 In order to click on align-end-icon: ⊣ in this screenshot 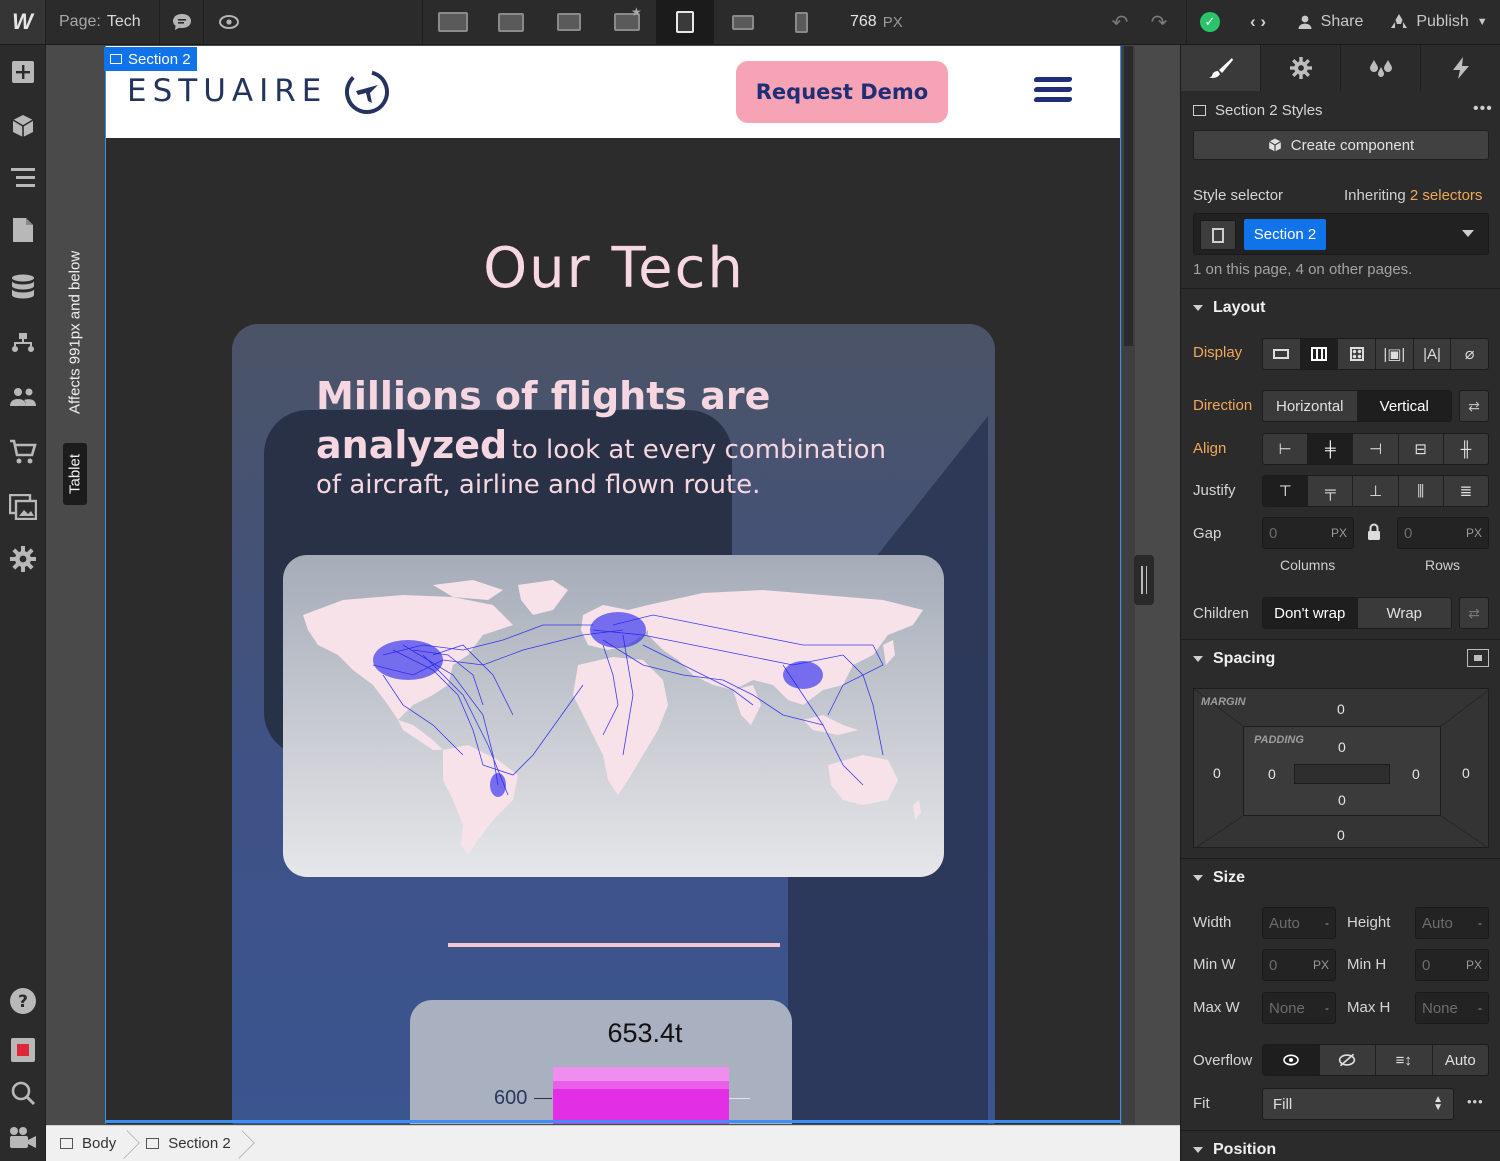, I will do `click(1376, 449)`.